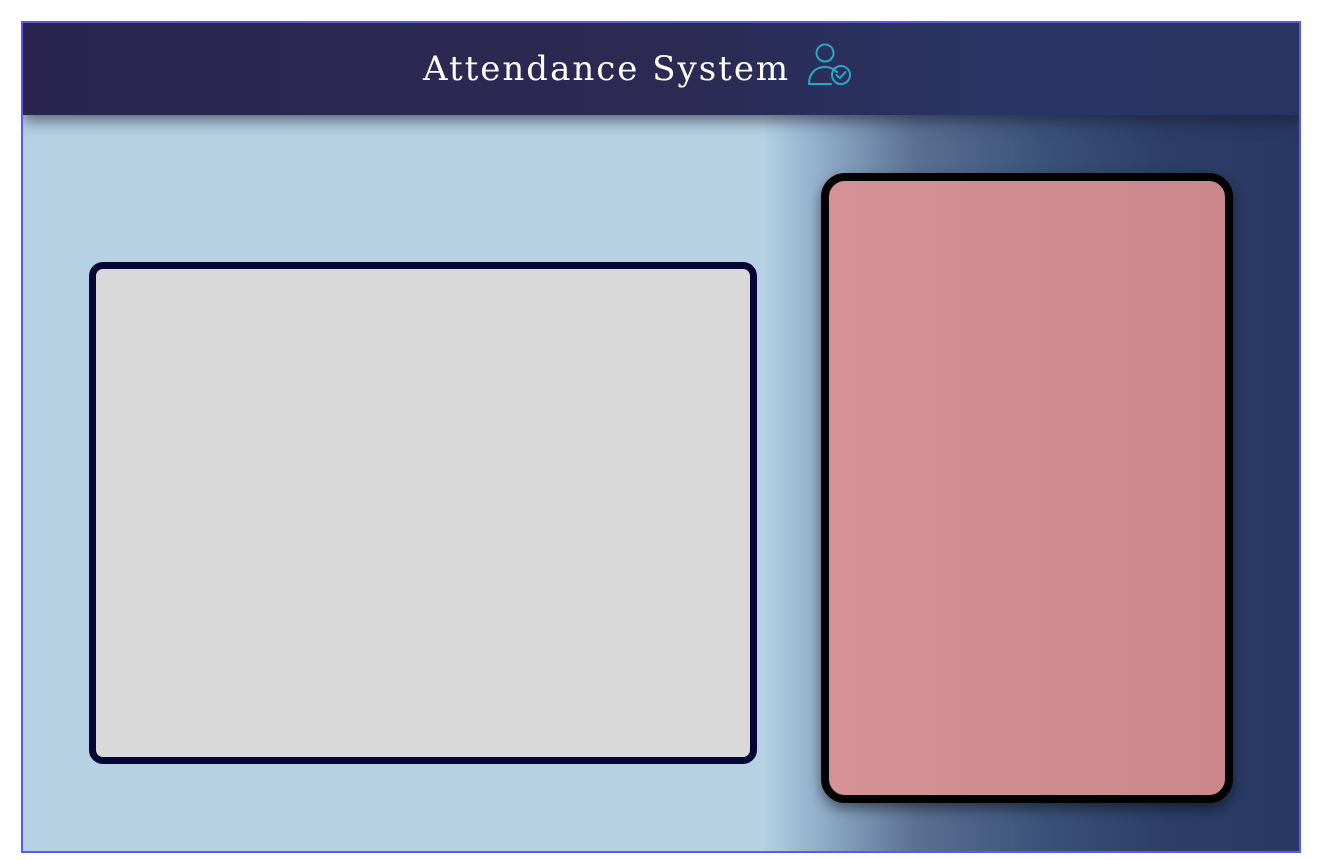 The height and width of the screenshot is (860, 1320). What do you see at coordinates (831, 66) in the screenshot?
I see `user-check-icon` at bounding box center [831, 66].